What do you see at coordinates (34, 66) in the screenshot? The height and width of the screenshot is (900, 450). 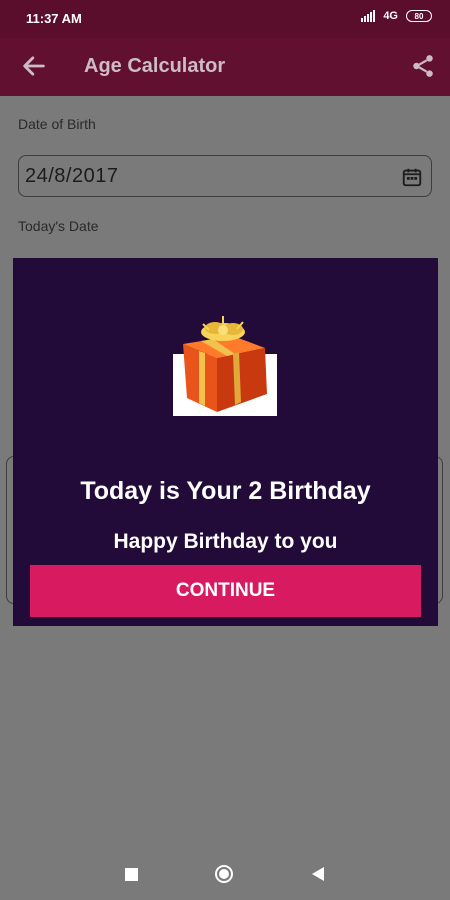 I see `arrow-left-icon` at bounding box center [34, 66].